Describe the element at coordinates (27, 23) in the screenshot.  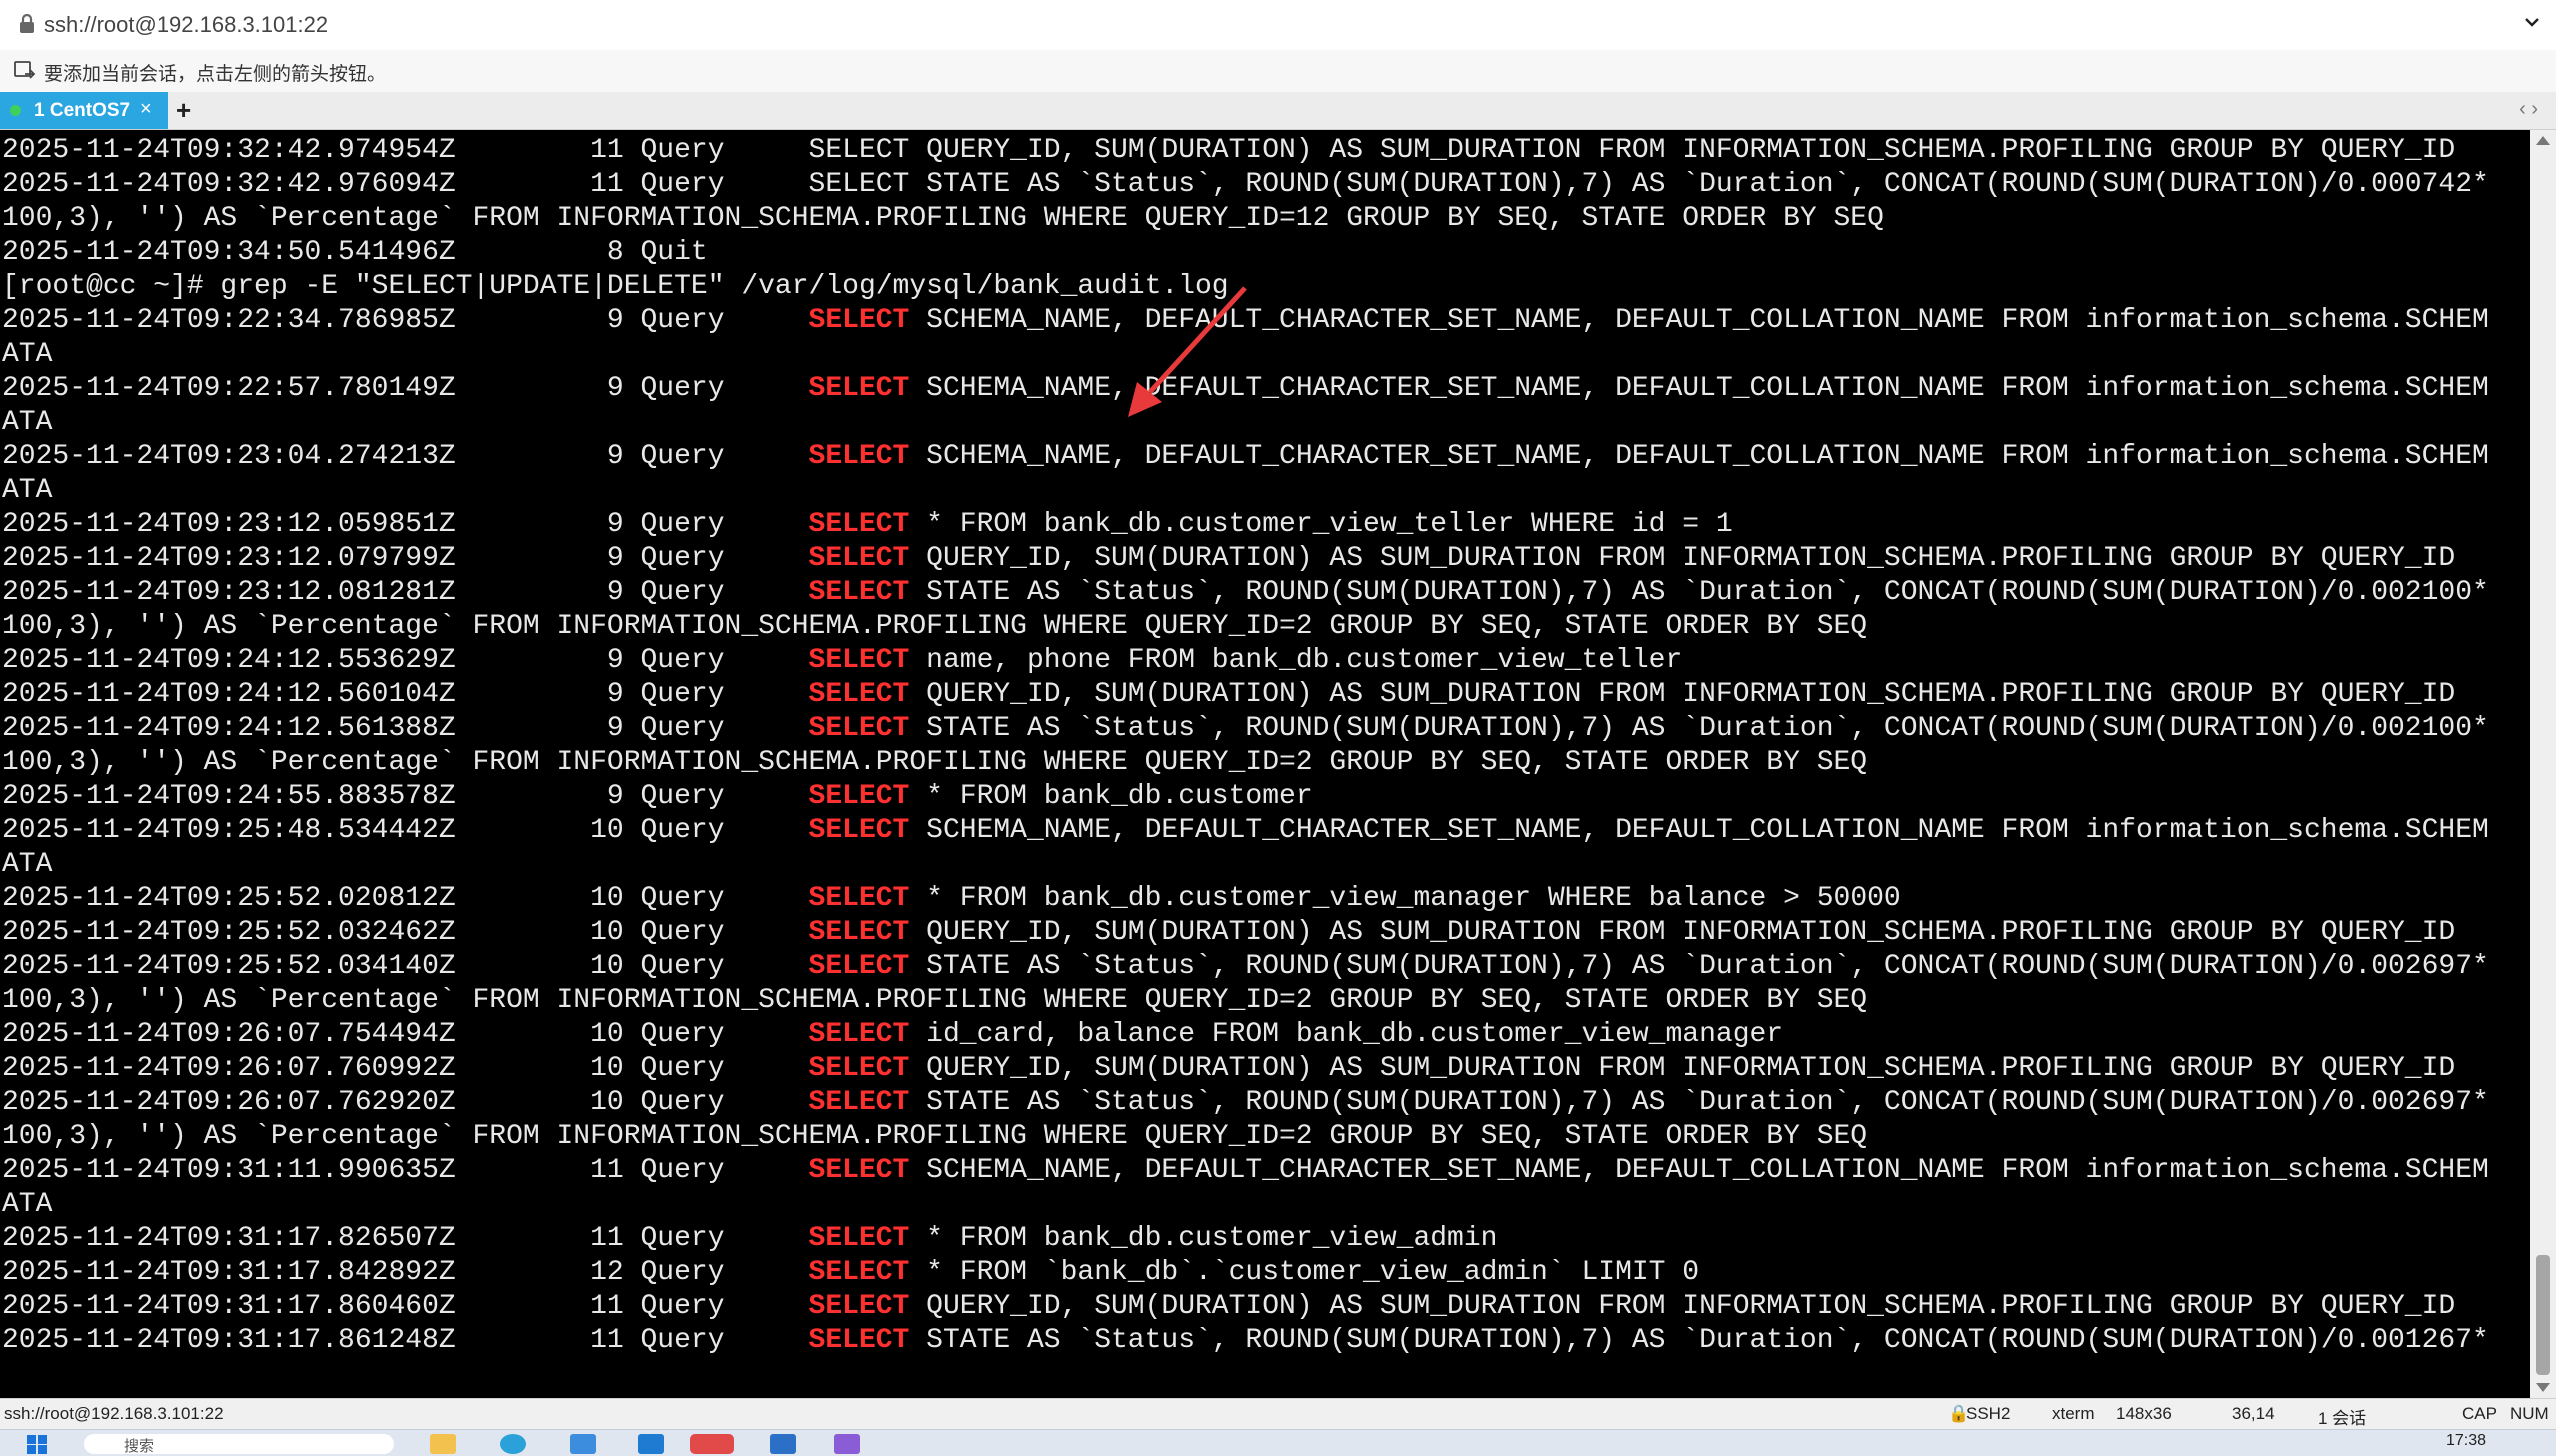
I see `lock-icon` at that location.